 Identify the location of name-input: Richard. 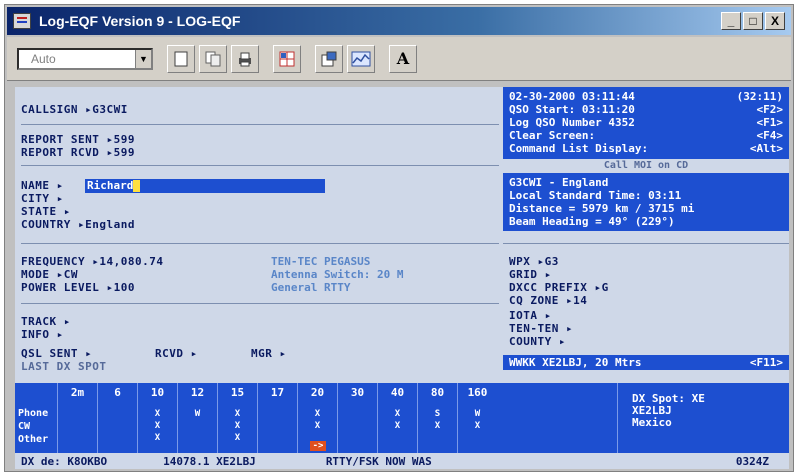
(205, 186).